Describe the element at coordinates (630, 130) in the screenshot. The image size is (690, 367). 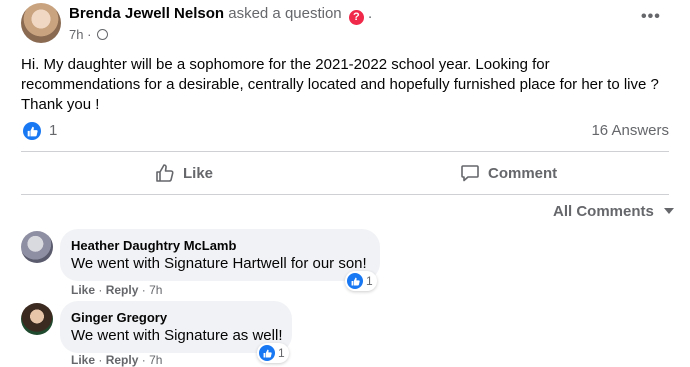
I see `answers-count: 16 Answers` at that location.